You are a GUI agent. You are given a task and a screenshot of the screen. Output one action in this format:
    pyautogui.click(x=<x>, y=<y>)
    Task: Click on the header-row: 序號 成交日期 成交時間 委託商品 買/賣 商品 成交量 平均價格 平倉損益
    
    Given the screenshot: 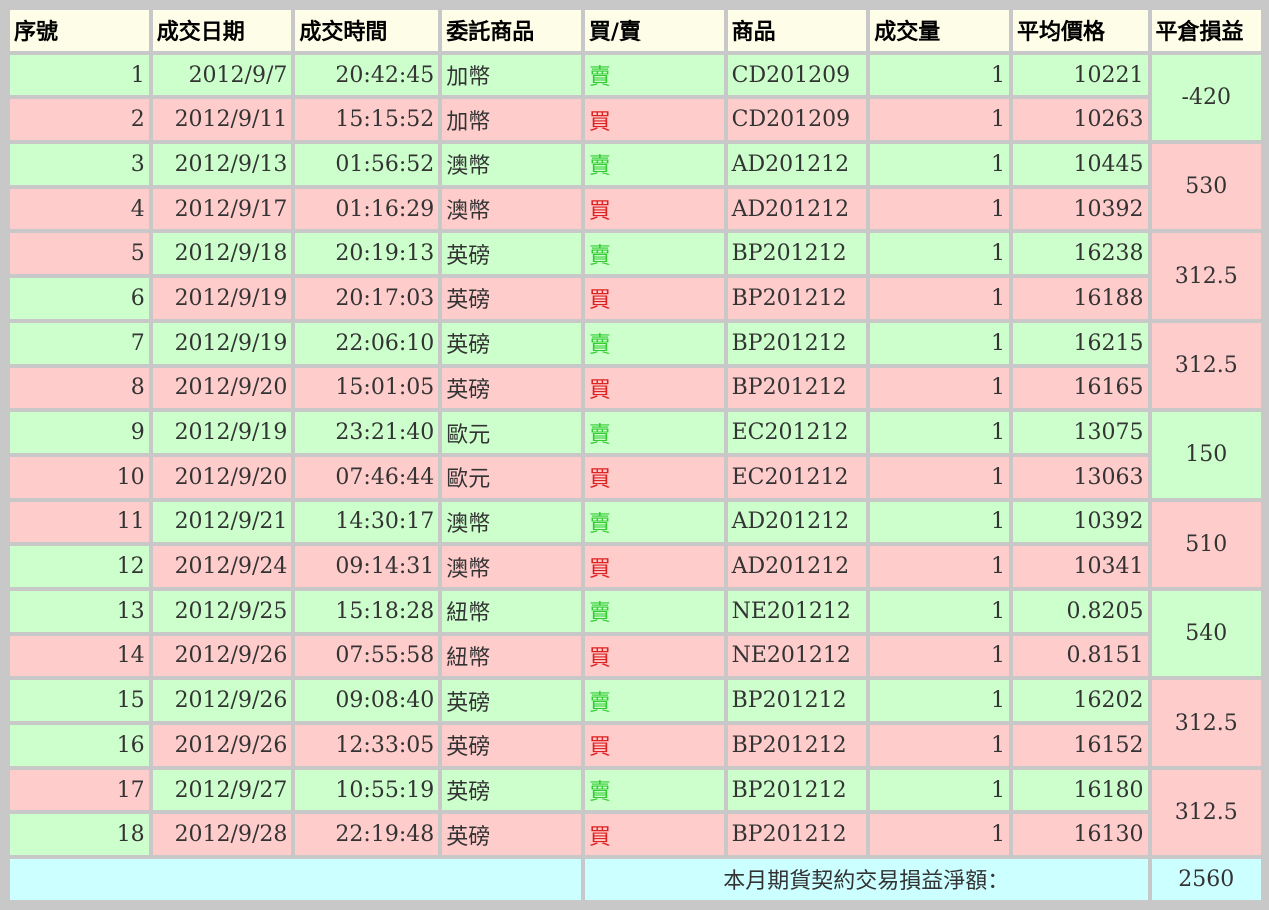 What is the action you would take?
    pyautogui.click(x=635, y=30)
    